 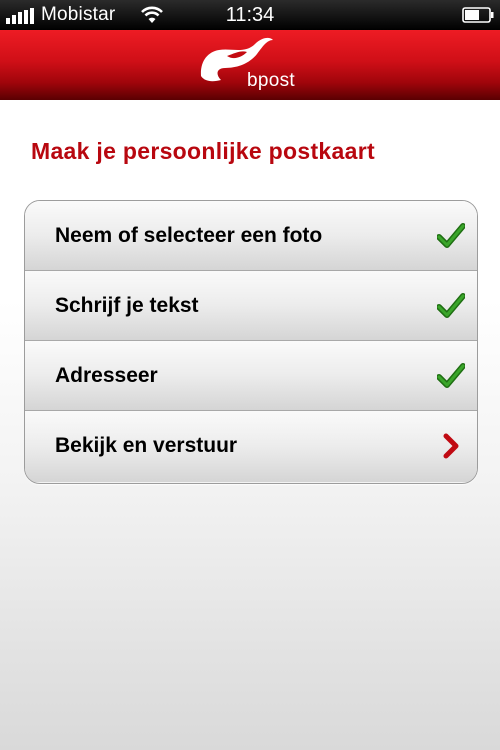 I want to click on step-address: Adresseer, so click(x=251, y=376).